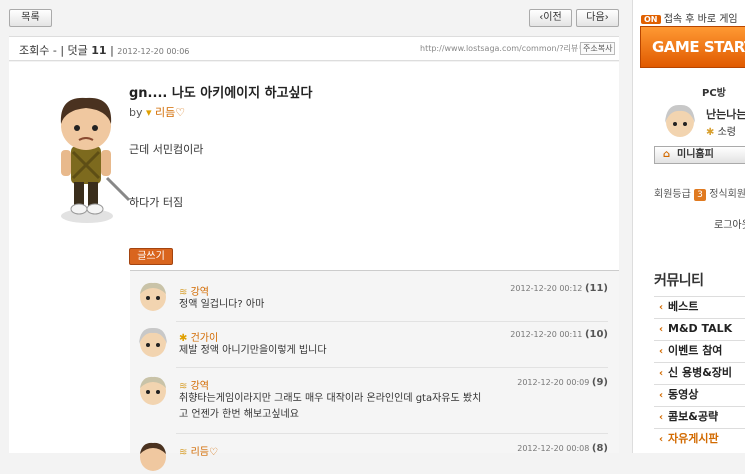 The height and width of the screenshot is (474, 745). I want to click on profile-avatar, so click(680, 120).